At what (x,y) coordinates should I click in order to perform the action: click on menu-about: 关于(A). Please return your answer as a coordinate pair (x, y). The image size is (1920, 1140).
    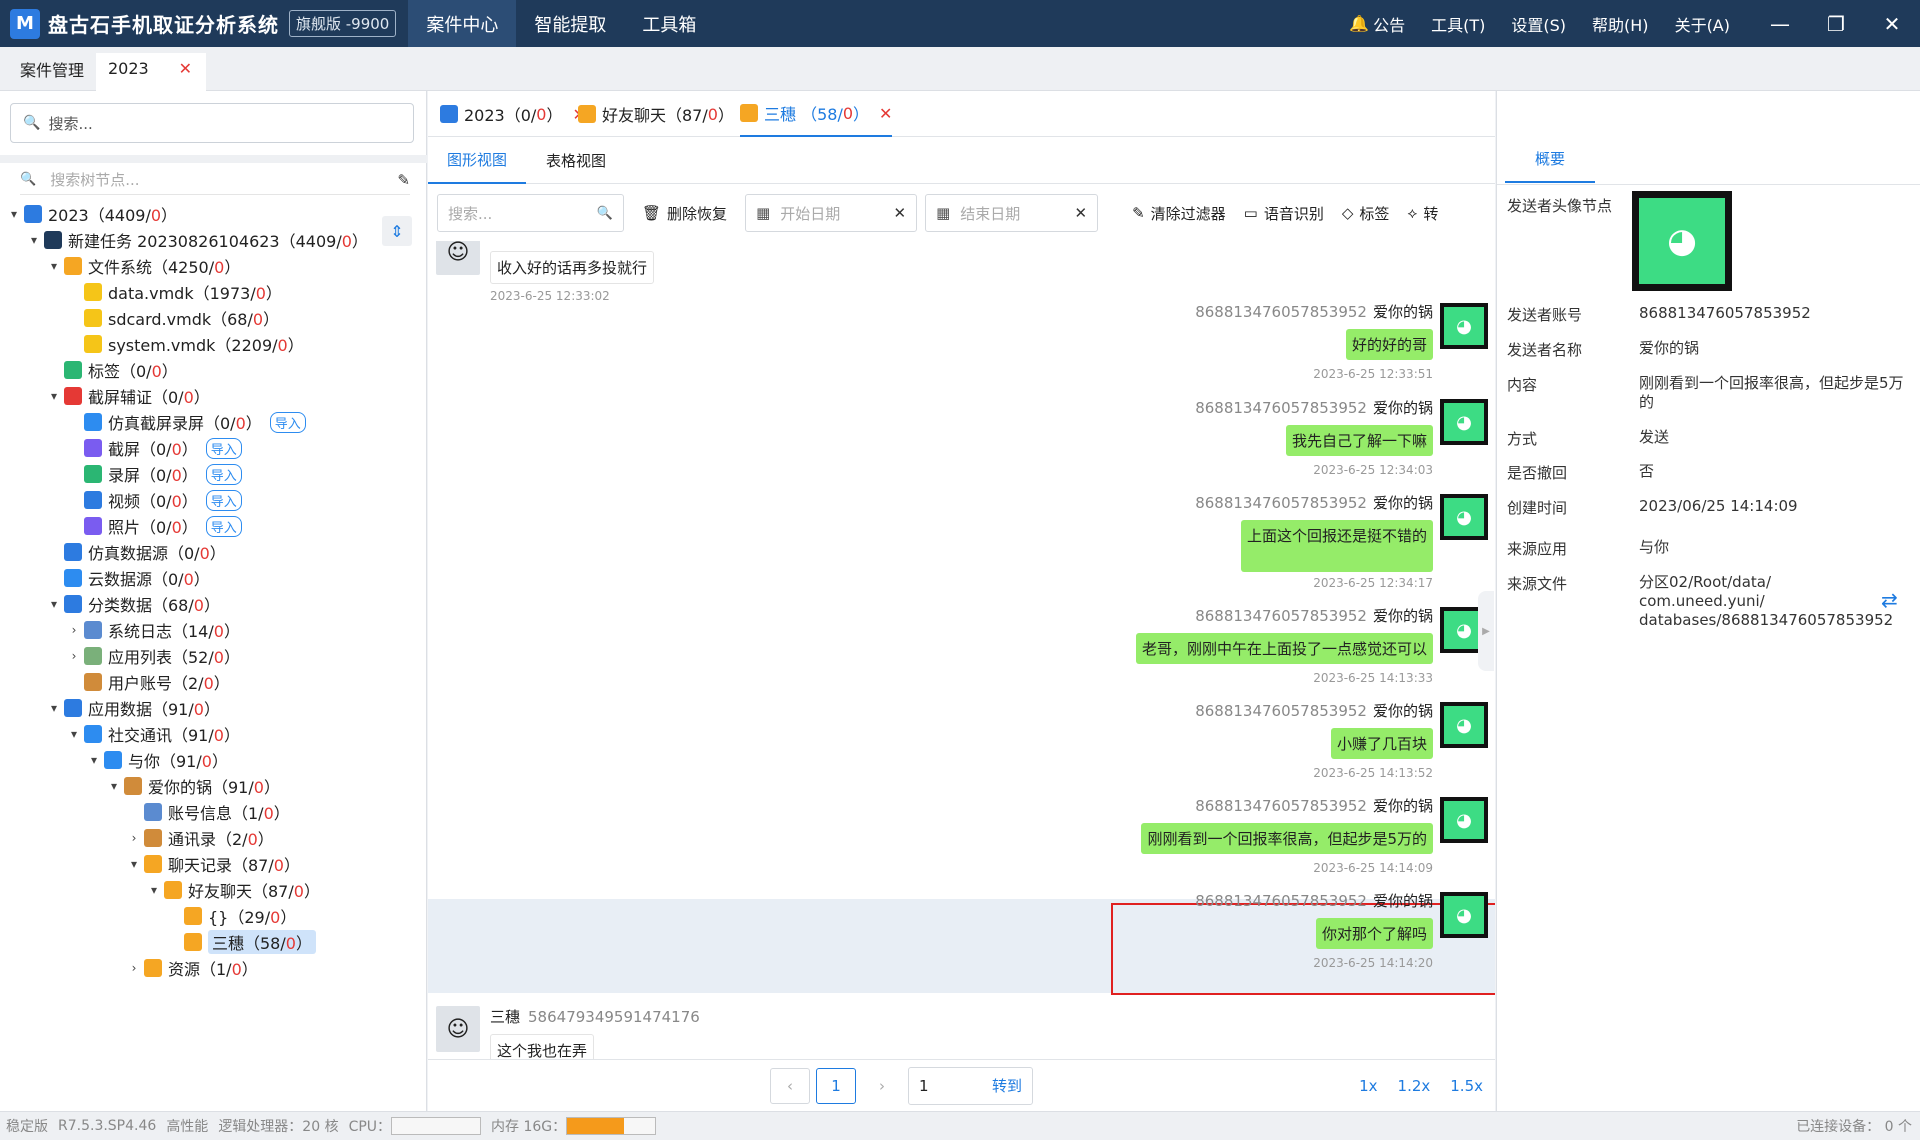
    Looking at the image, I should click on (1702, 24).